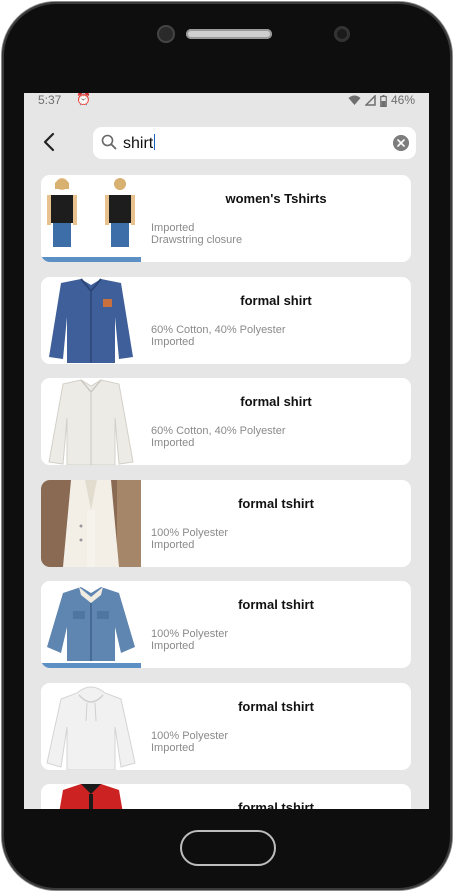  Describe the element at coordinates (370, 100) in the screenshot. I see `signal-icon` at that location.